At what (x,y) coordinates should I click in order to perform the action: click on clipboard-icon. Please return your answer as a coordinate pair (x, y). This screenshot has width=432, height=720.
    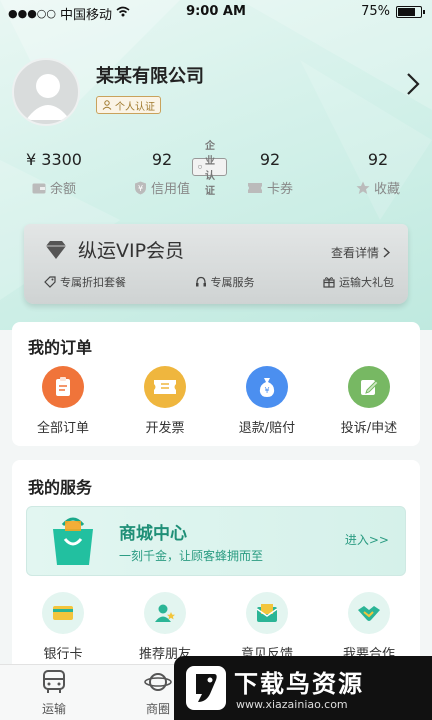
    Looking at the image, I should click on (63, 387).